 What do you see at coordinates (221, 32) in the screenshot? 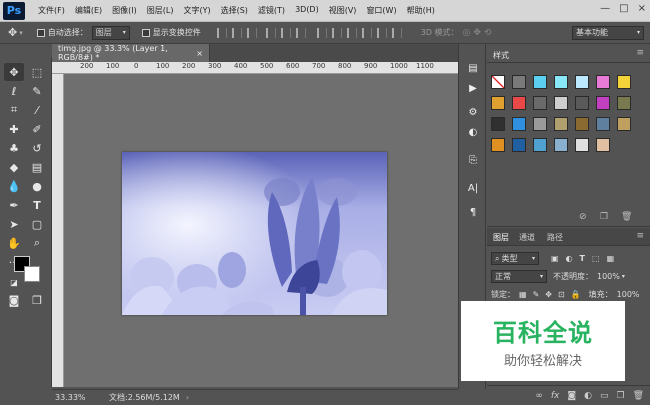
I see `align-top-icon` at bounding box center [221, 32].